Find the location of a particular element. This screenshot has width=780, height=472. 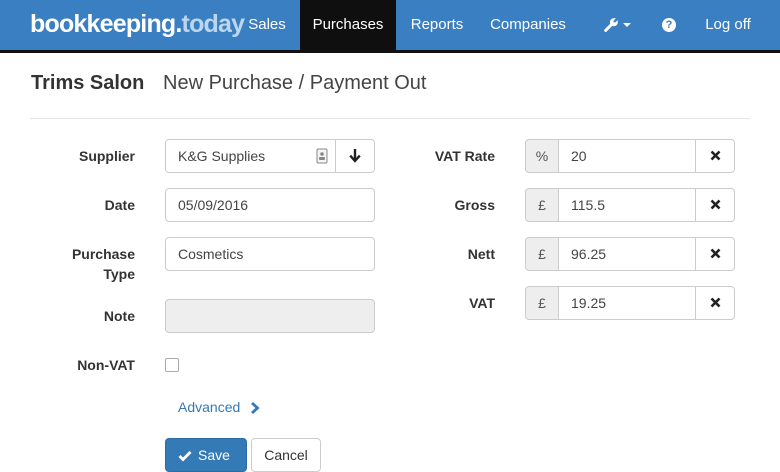

nav-sales: Sales is located at coordinates (267, 25).